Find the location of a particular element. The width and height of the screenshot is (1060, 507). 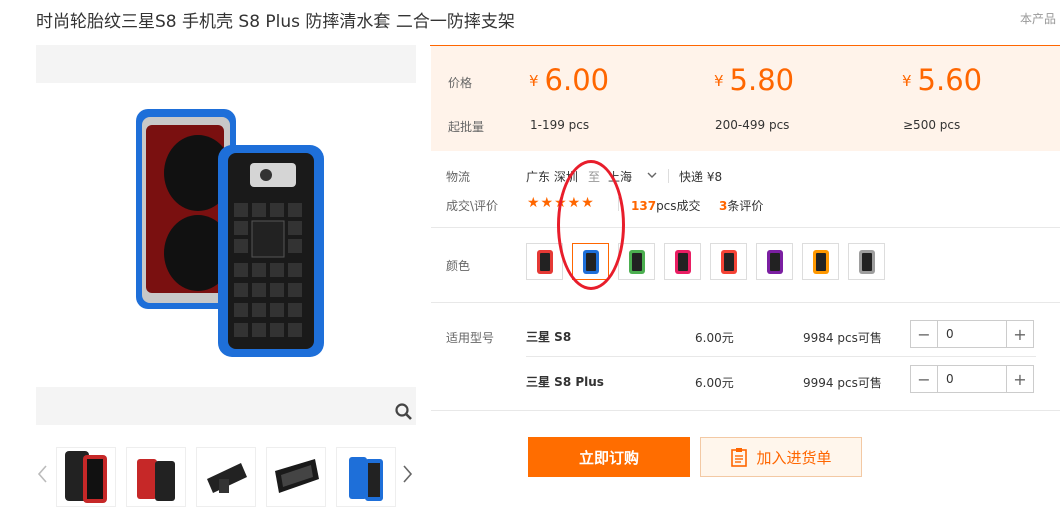

phone-case-image is located at coordinates (230, 233).